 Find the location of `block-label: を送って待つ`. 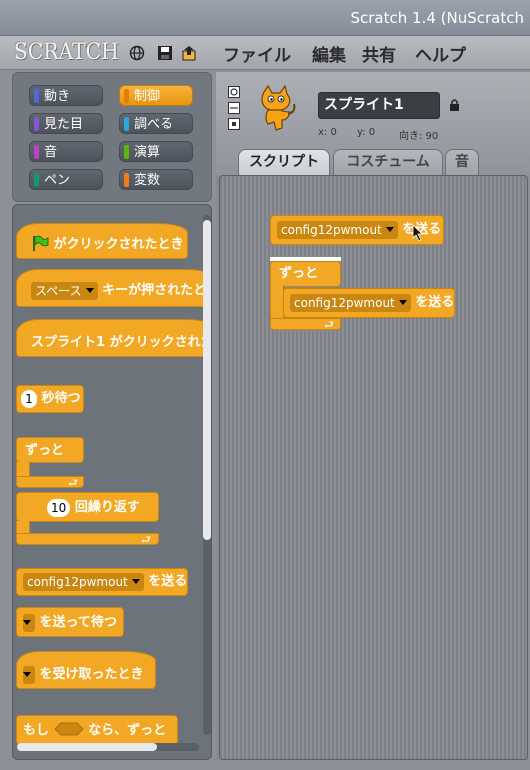

block-label: を送って待つ is located at coordinates (78, 622).